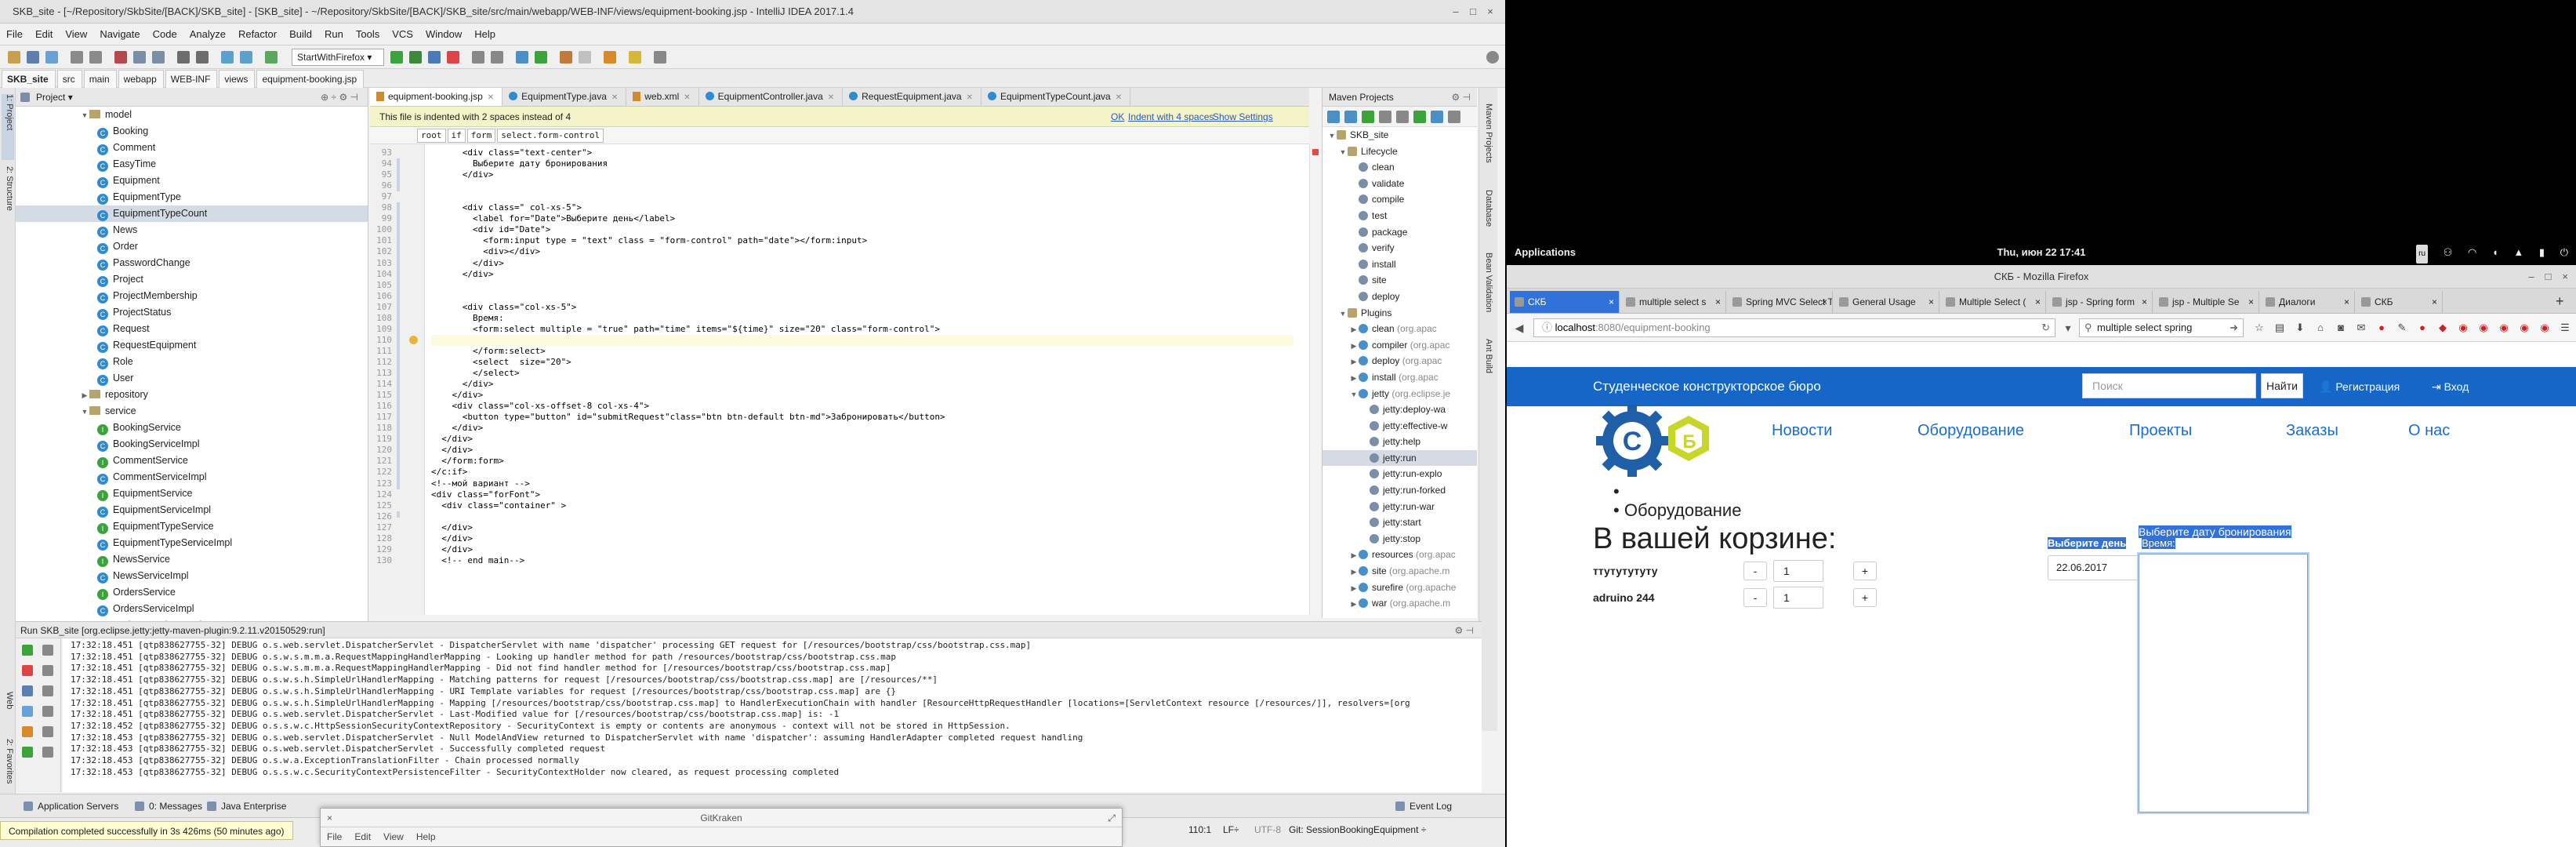 This screenshot has width=2576, height=847. What do you see at coordinates (48, 670) in the screenshot?
I see `scroll-down-icon` at bounding box center [48, 670].